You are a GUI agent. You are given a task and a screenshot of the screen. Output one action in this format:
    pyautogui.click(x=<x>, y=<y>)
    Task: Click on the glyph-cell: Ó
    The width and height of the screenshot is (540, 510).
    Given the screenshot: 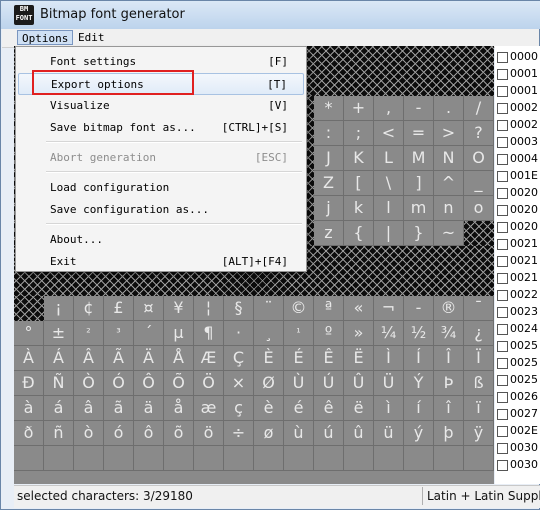 What is the action you would take?
    pyautogui.click(x=119, y=383)
    